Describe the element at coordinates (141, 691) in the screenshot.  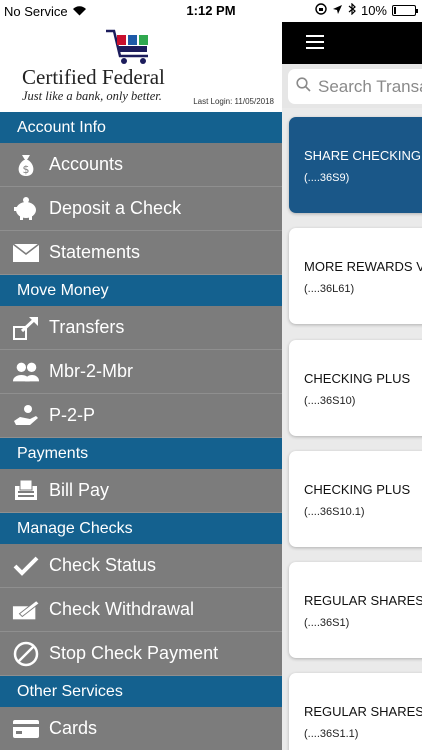
I see `section-other-services: Other Services` at that location.